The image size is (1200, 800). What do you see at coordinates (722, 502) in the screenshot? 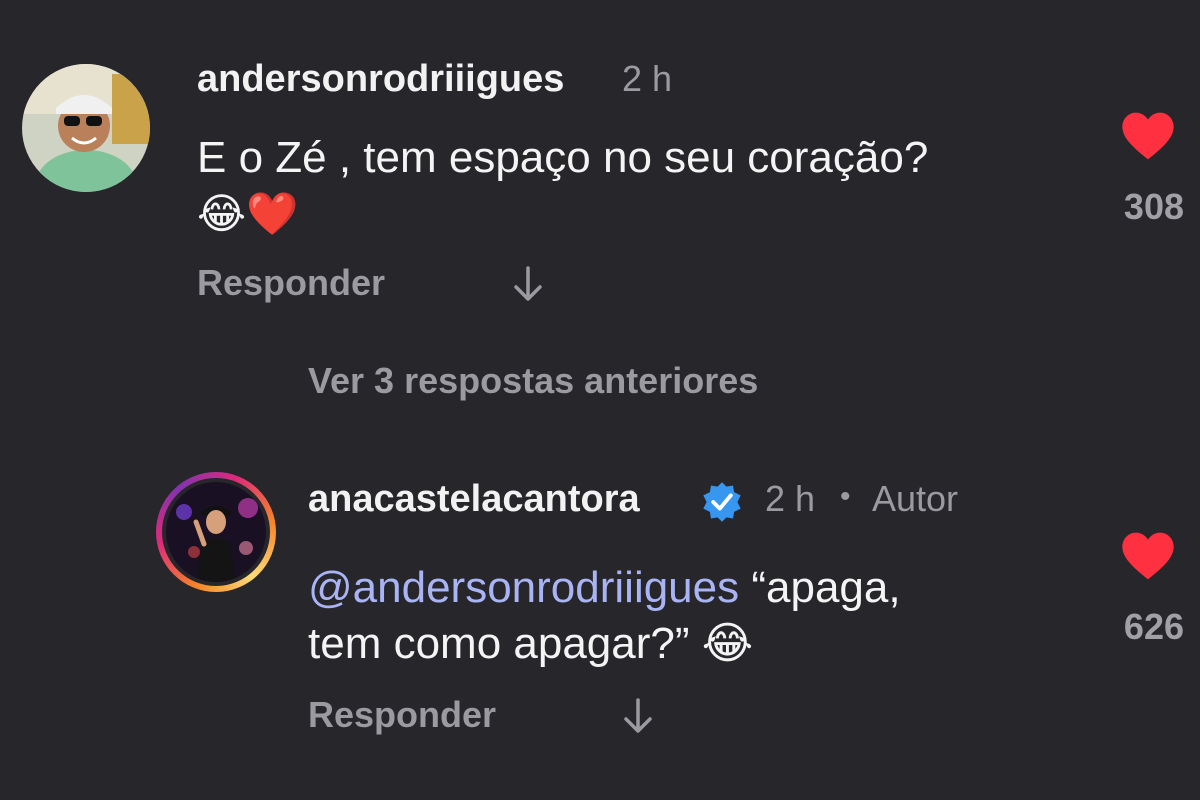
I see `verified-badge-icon` at bounding box center [722, 502].